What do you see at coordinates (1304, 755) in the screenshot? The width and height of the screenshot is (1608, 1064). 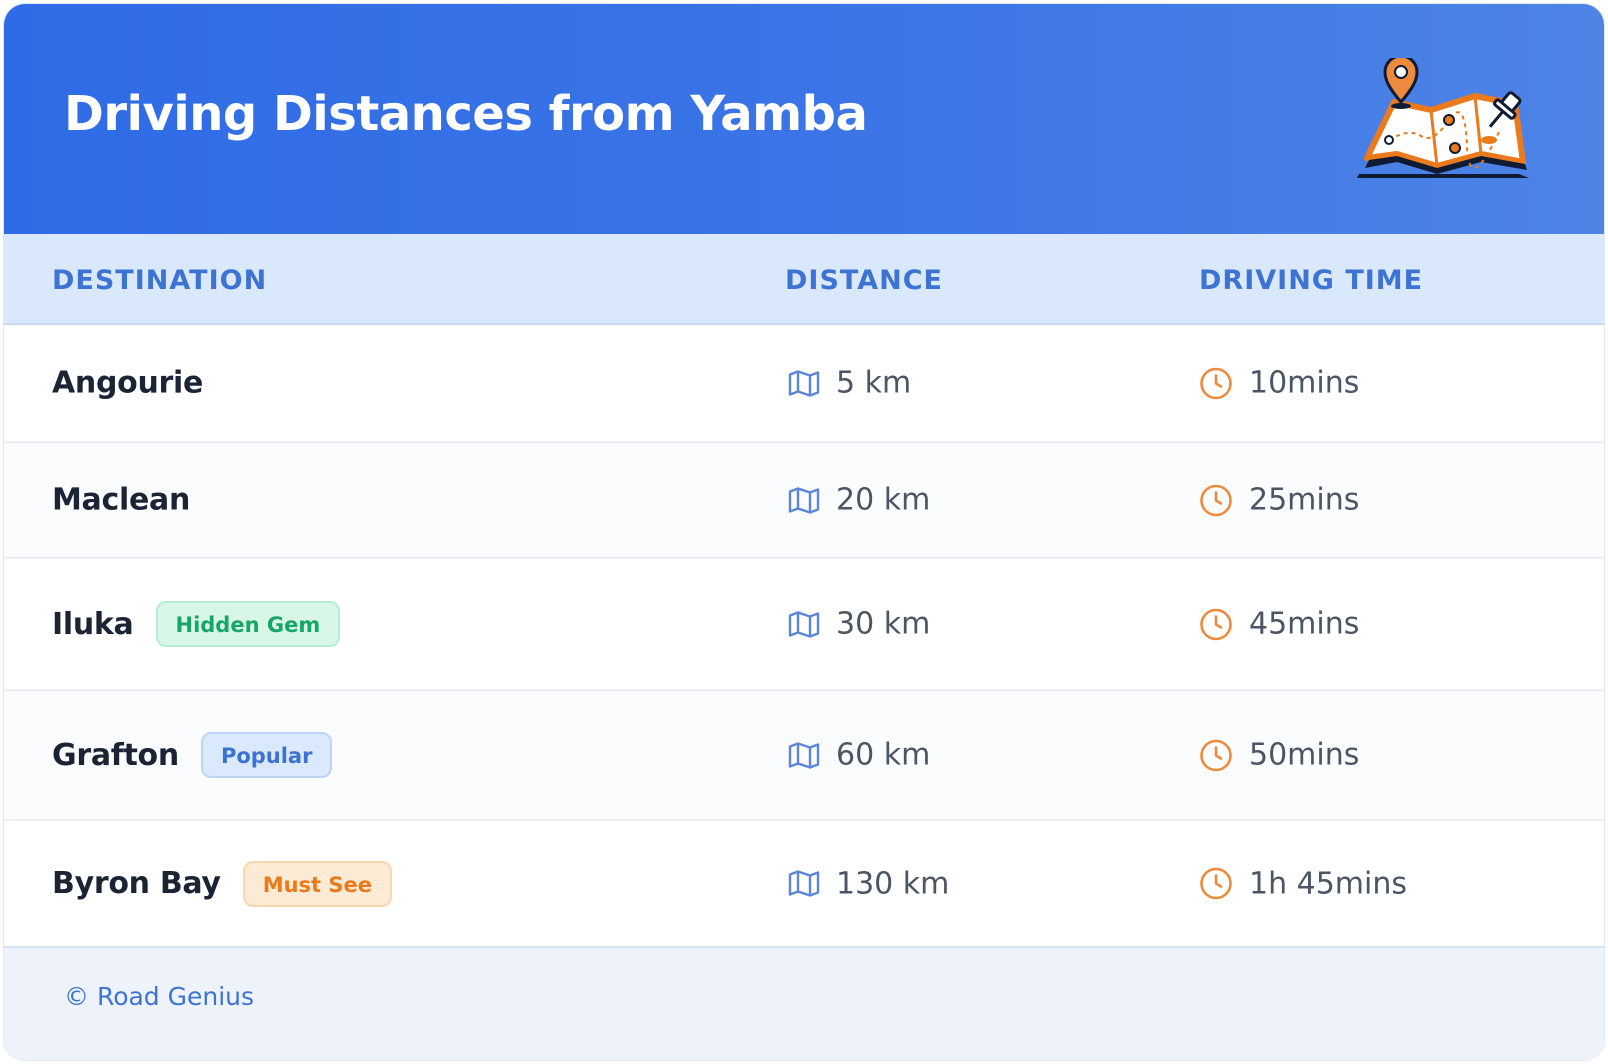 I see `time-value: 50mins` at bounding box center [1304, 755].